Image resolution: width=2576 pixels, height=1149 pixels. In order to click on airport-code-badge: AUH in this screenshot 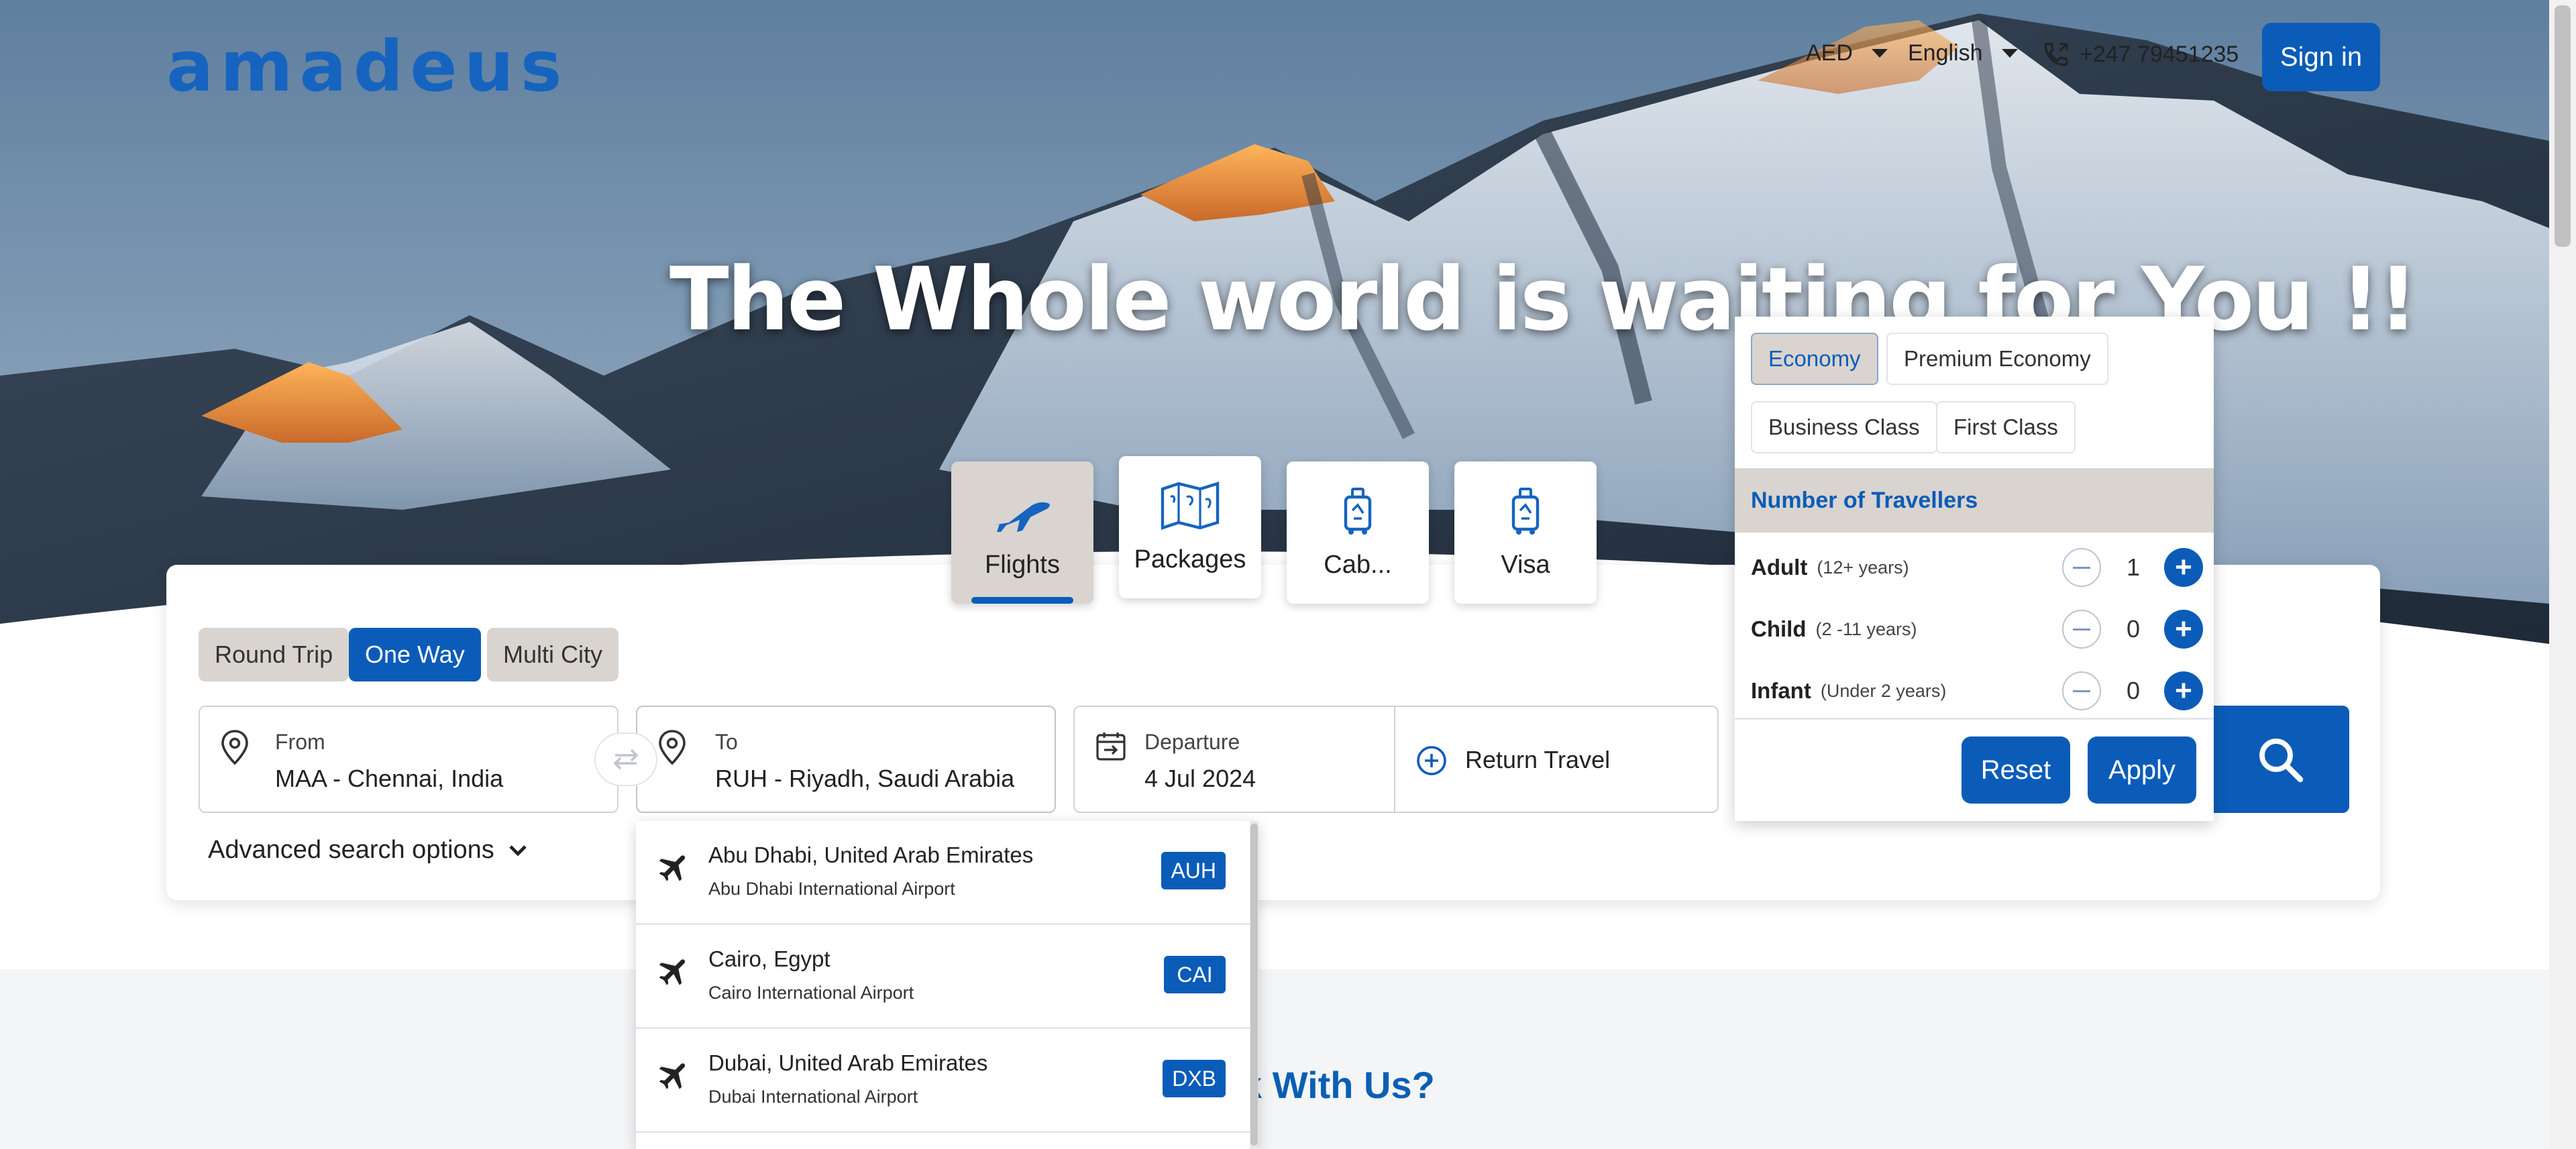, I will do `click(1193, 870)`.